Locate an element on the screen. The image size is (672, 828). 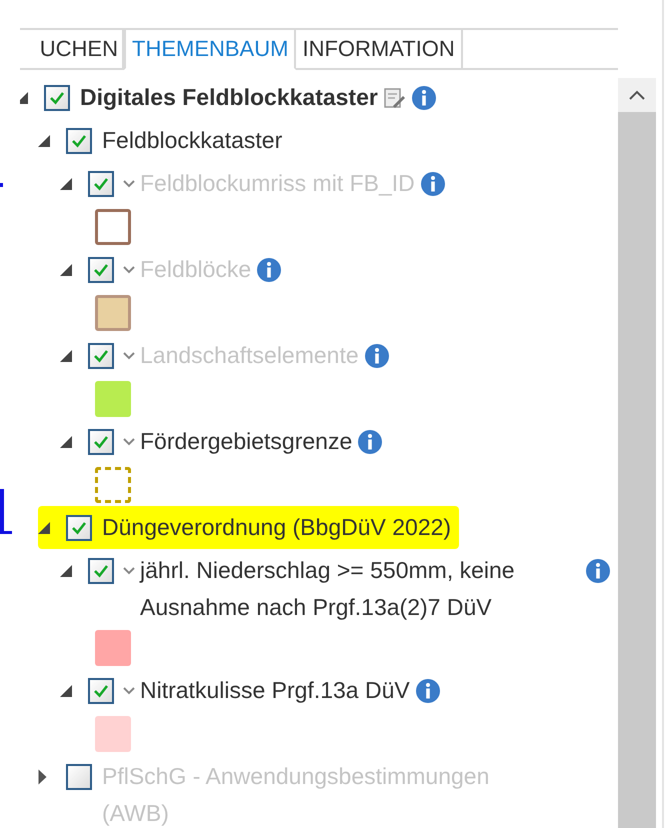
scrollbar is located at coordinates (637, 453).